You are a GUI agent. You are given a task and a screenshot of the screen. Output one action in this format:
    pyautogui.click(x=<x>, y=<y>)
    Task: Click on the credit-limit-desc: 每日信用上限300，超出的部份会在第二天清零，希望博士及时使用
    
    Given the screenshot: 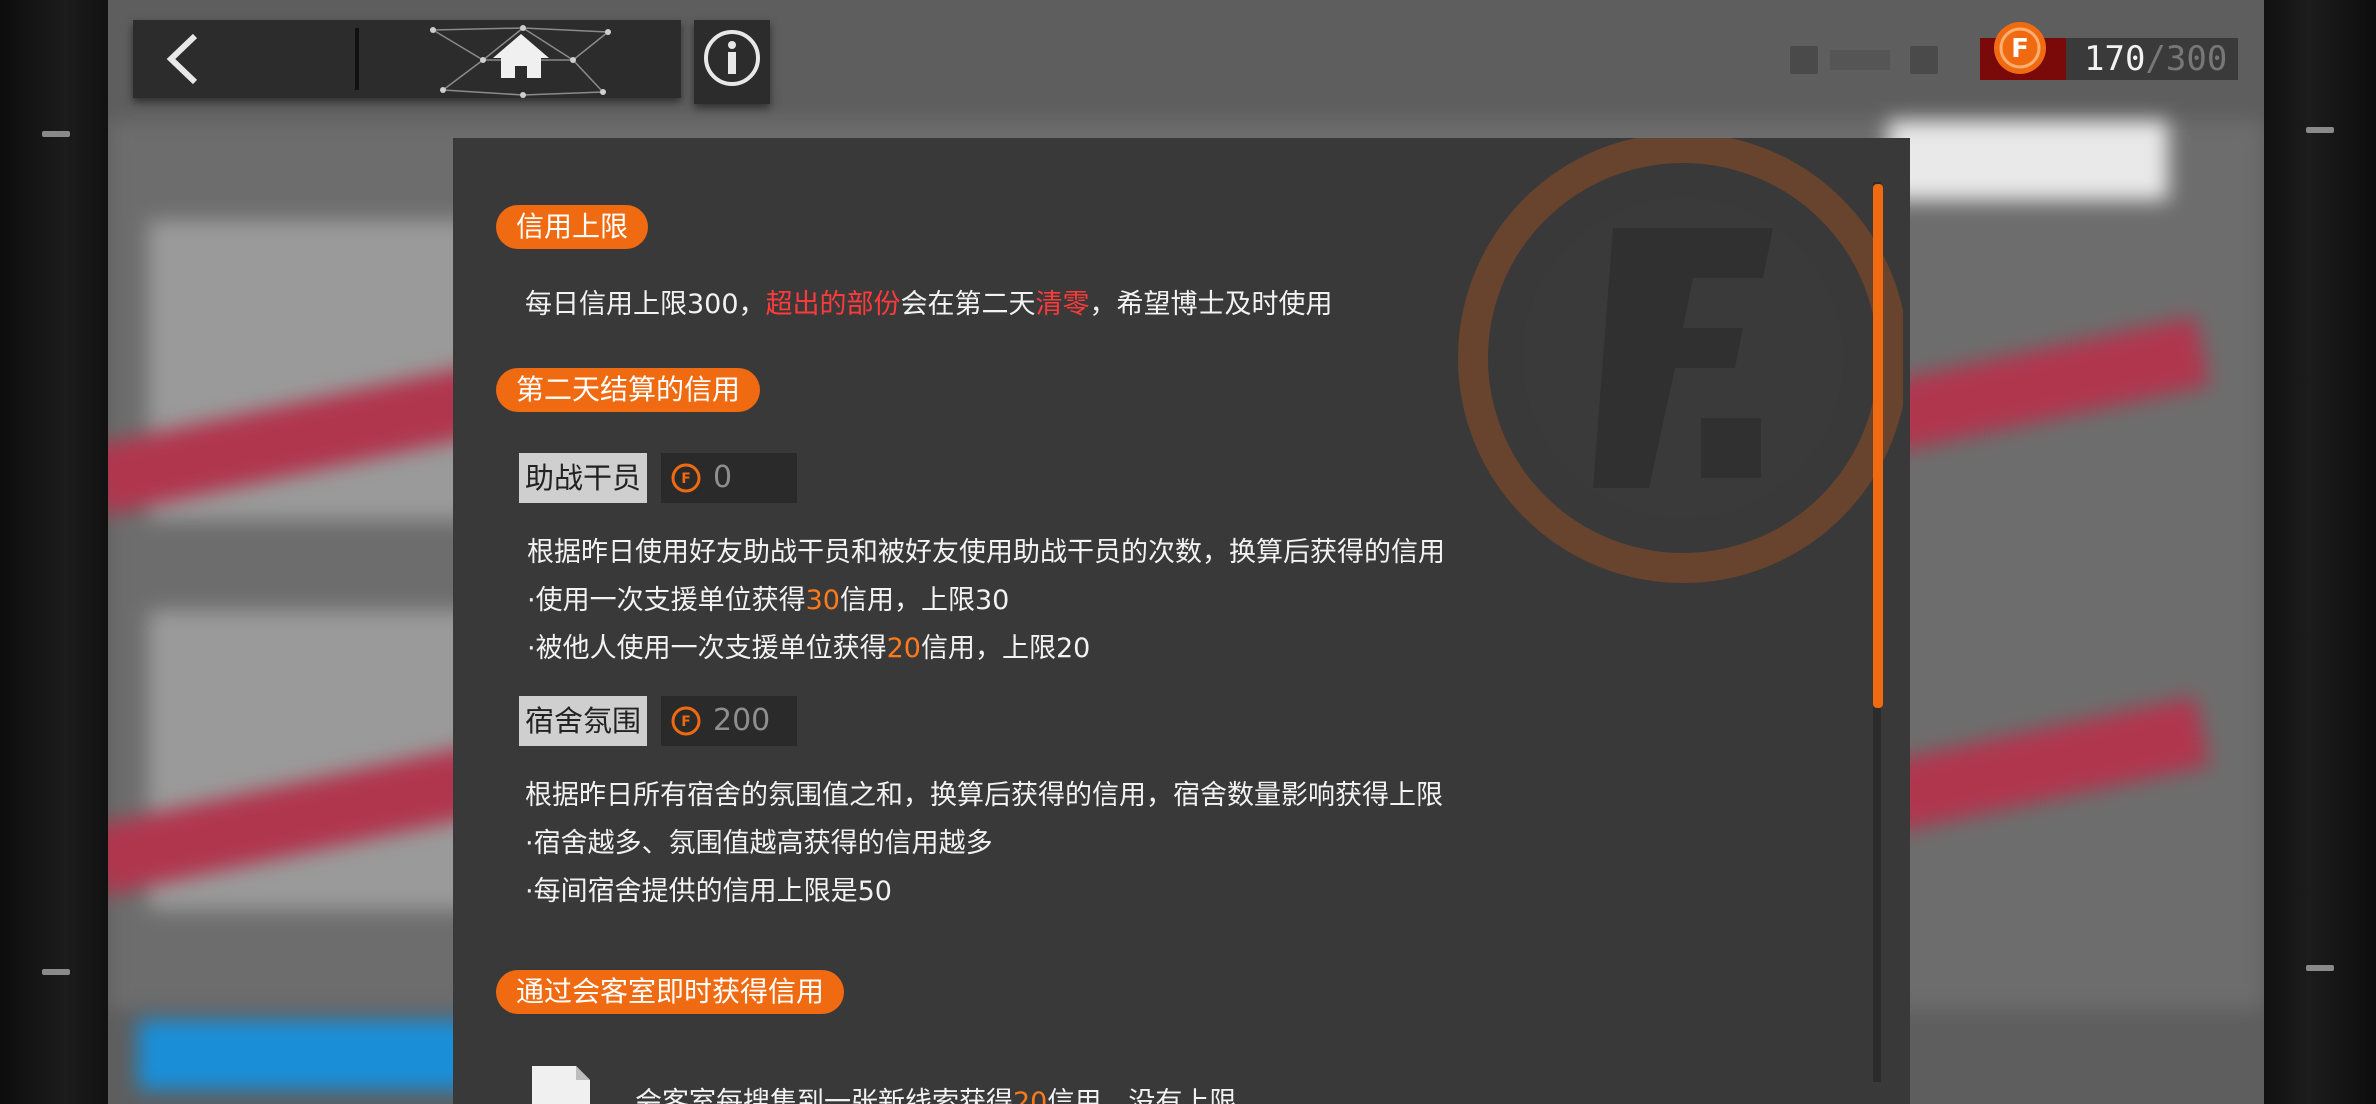 What is the action you would take?
    pyautogui.click(x=929, y=301)
    